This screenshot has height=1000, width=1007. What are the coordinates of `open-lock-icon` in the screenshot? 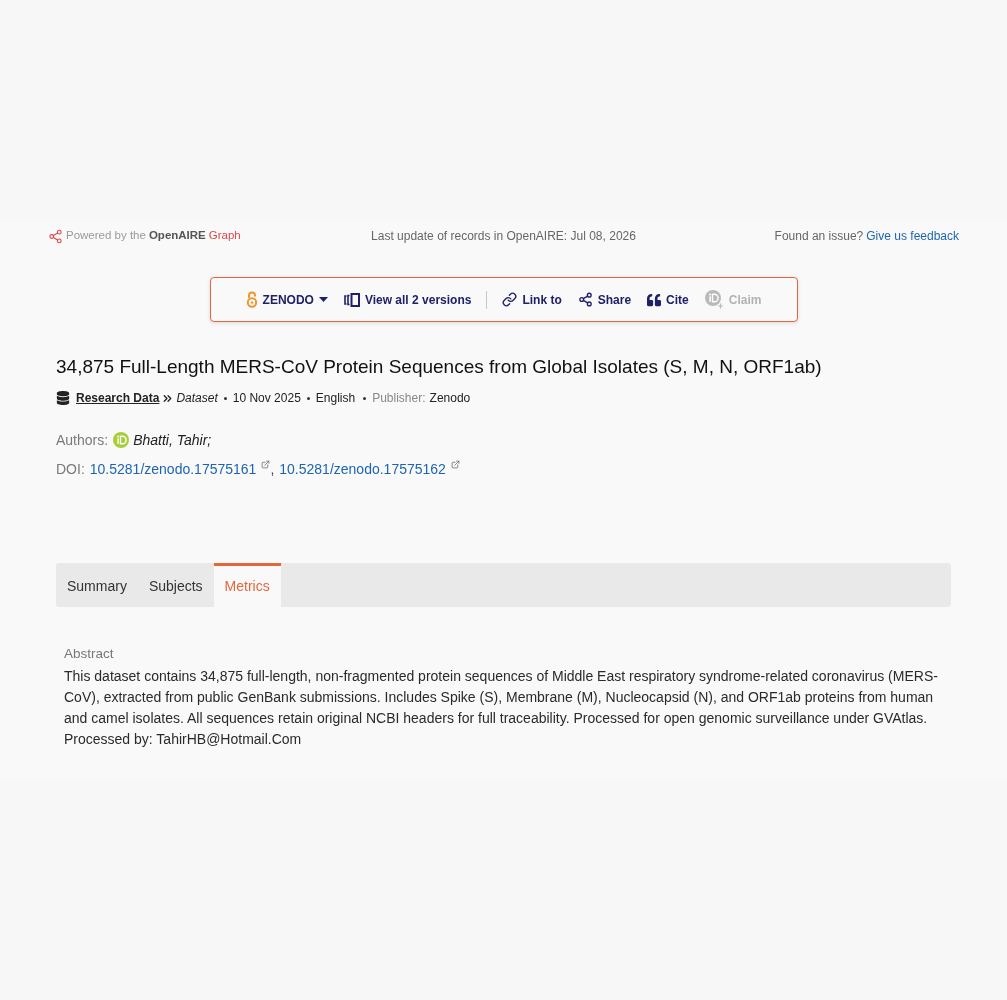 It's located at (251, 299).